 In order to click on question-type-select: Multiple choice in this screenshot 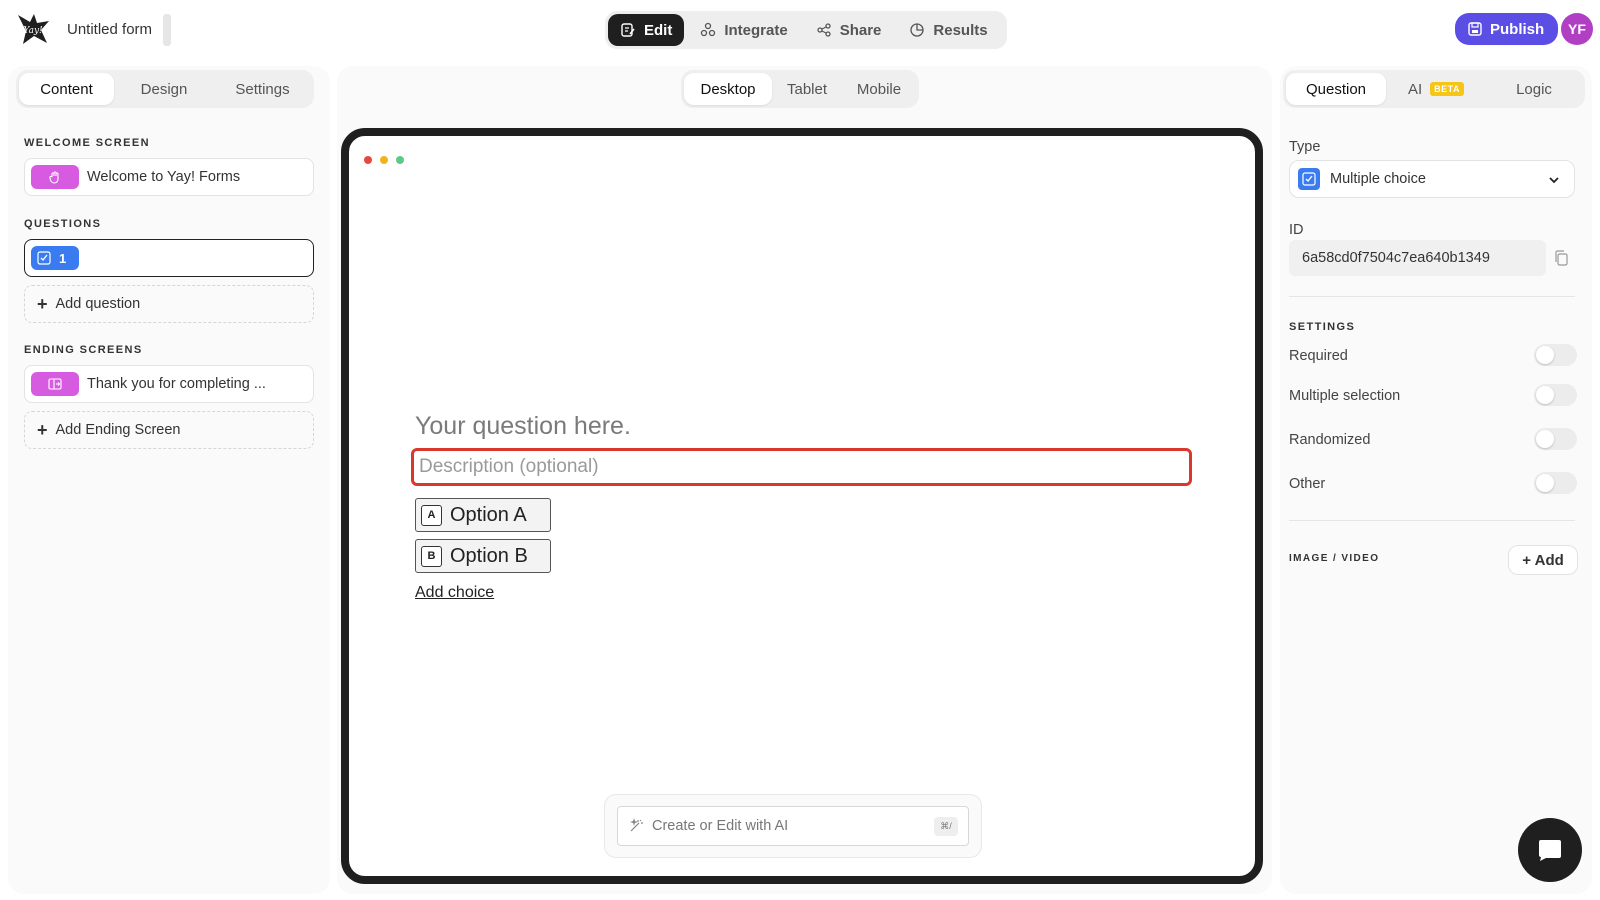, I will do `click(1432, 179)`.